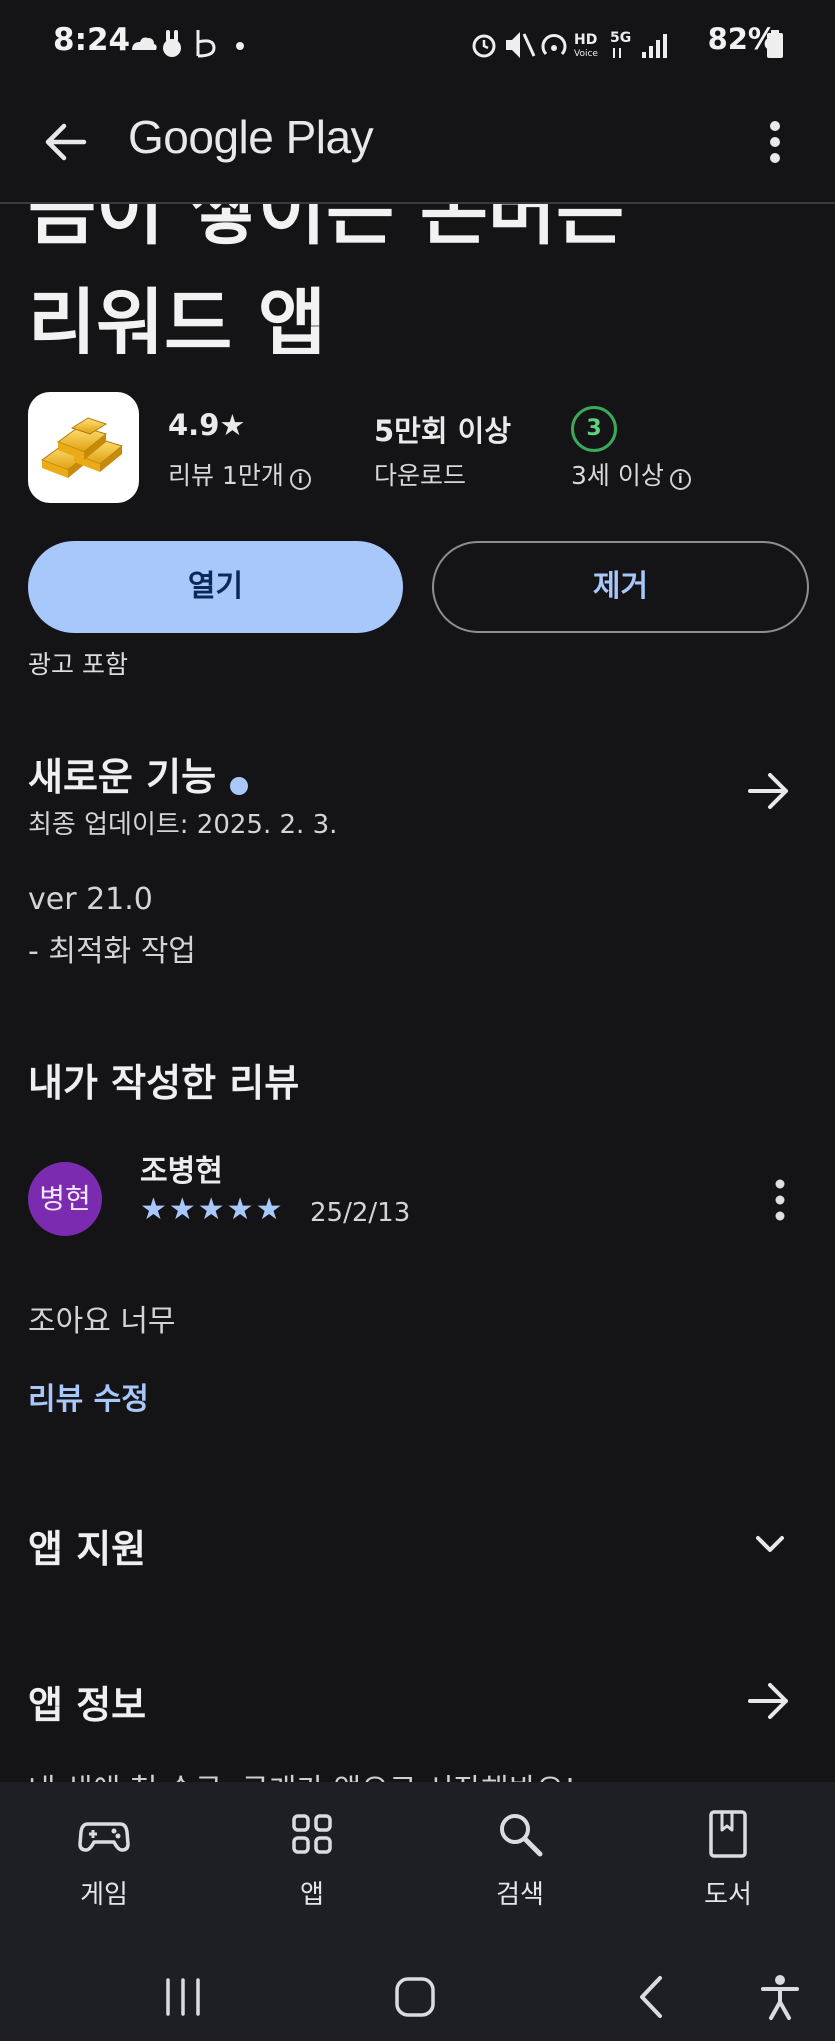 The image size is (835, 2041). Describe the element at coordinates (312, 1859) in the screenshot. I see `nav-apps: 앱` at that location.